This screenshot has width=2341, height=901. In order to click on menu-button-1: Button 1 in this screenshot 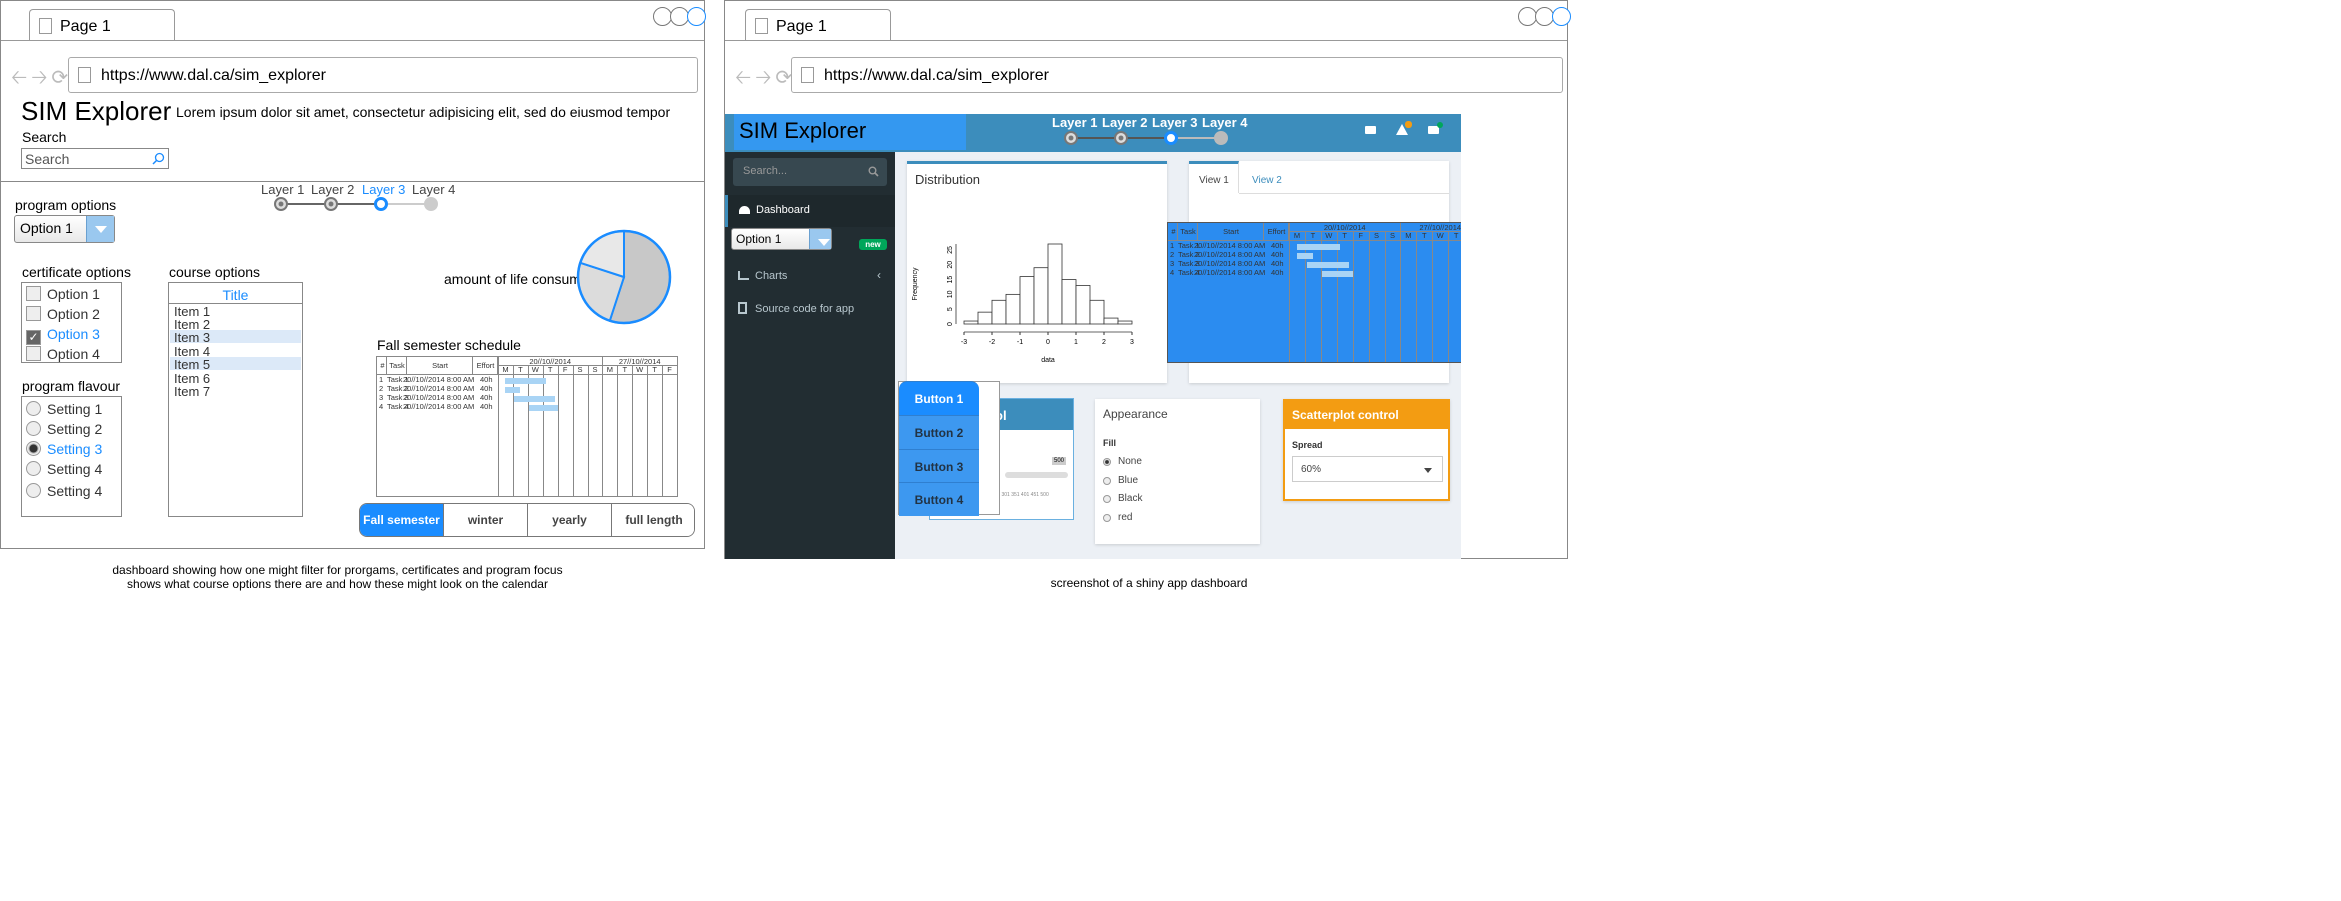, I will do `click(939, 398)`.